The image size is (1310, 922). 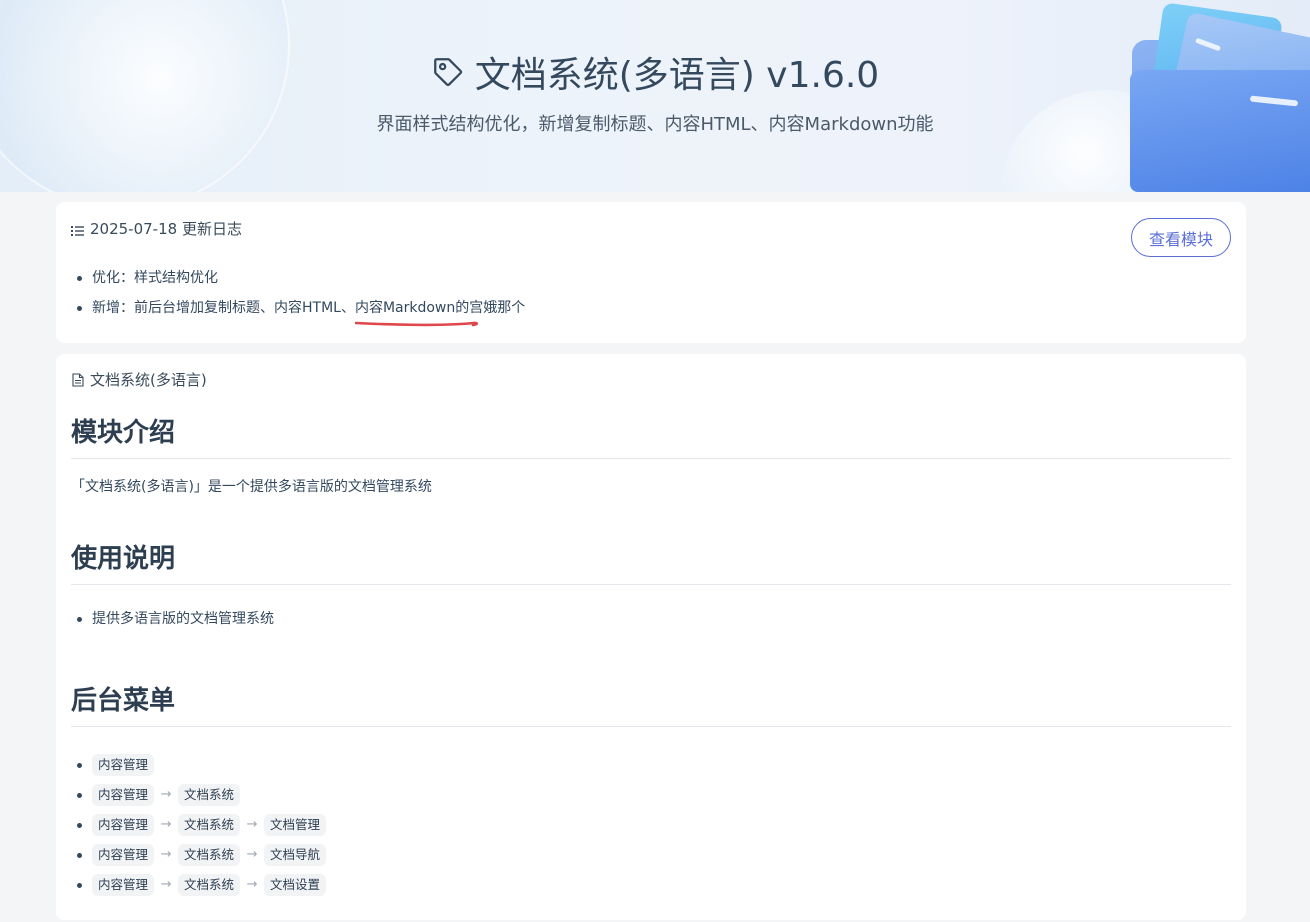 What do you see at coordinates (651, 435) in the screenshot?
I see `section-heading-intro: 模块介绍` at bounding box center [651, 435].